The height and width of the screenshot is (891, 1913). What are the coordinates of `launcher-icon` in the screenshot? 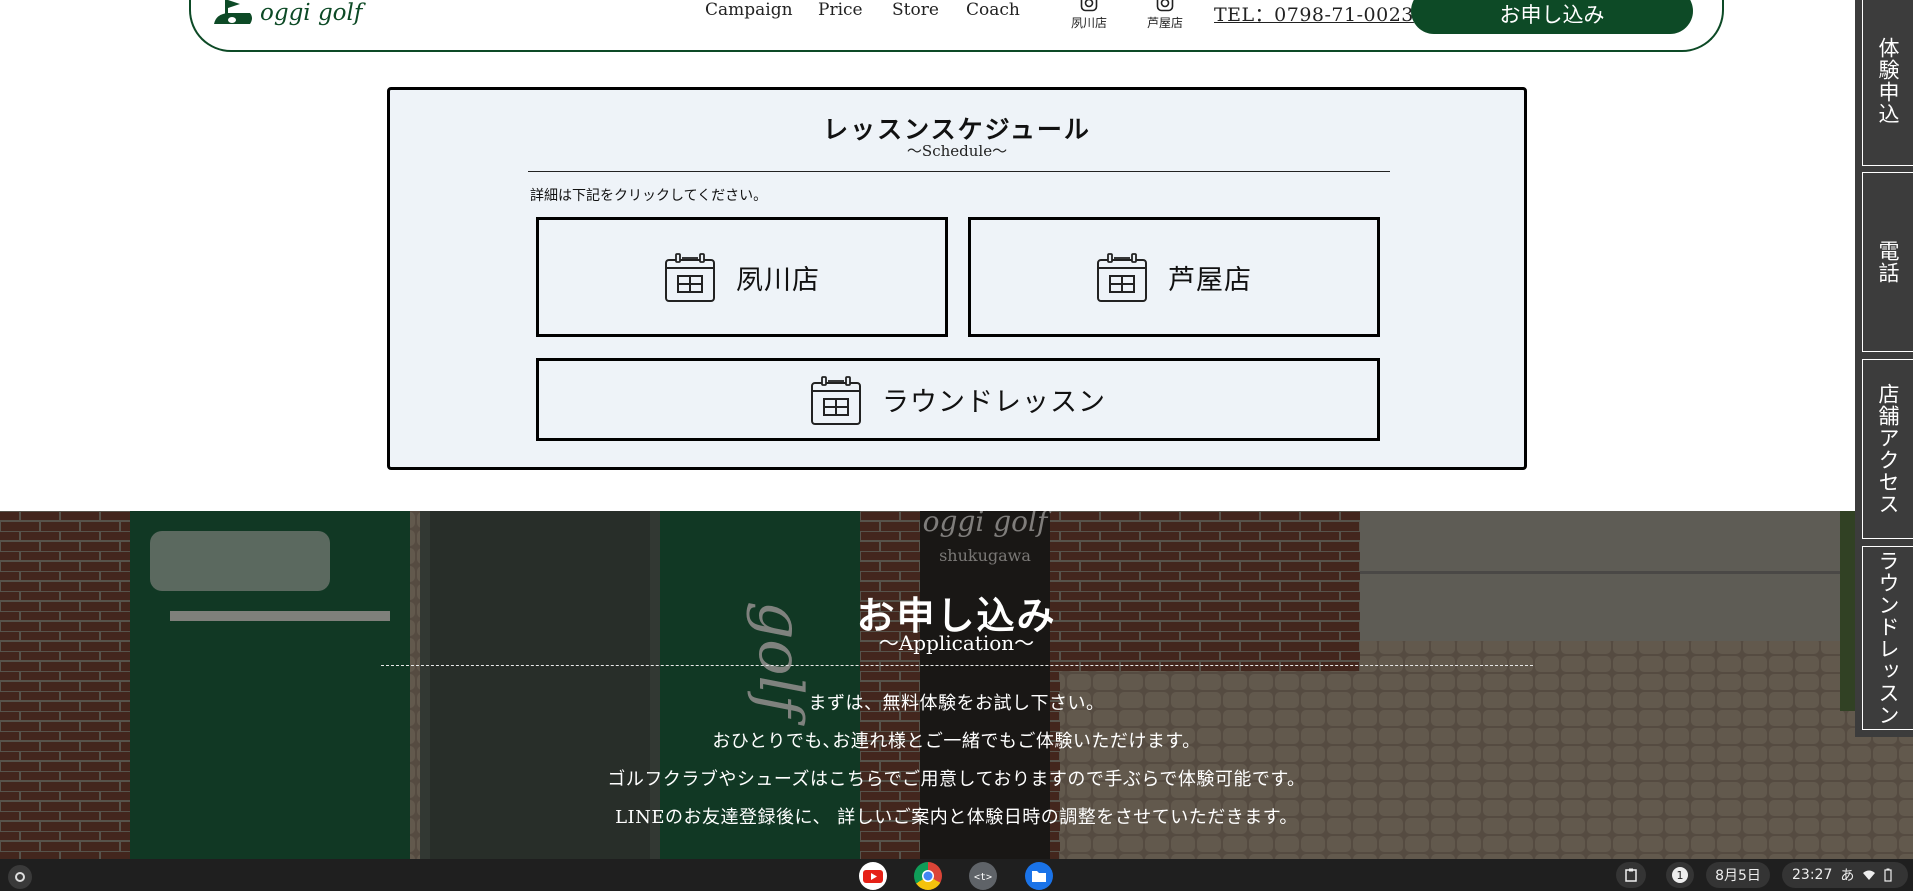 It's located at (20, 877).